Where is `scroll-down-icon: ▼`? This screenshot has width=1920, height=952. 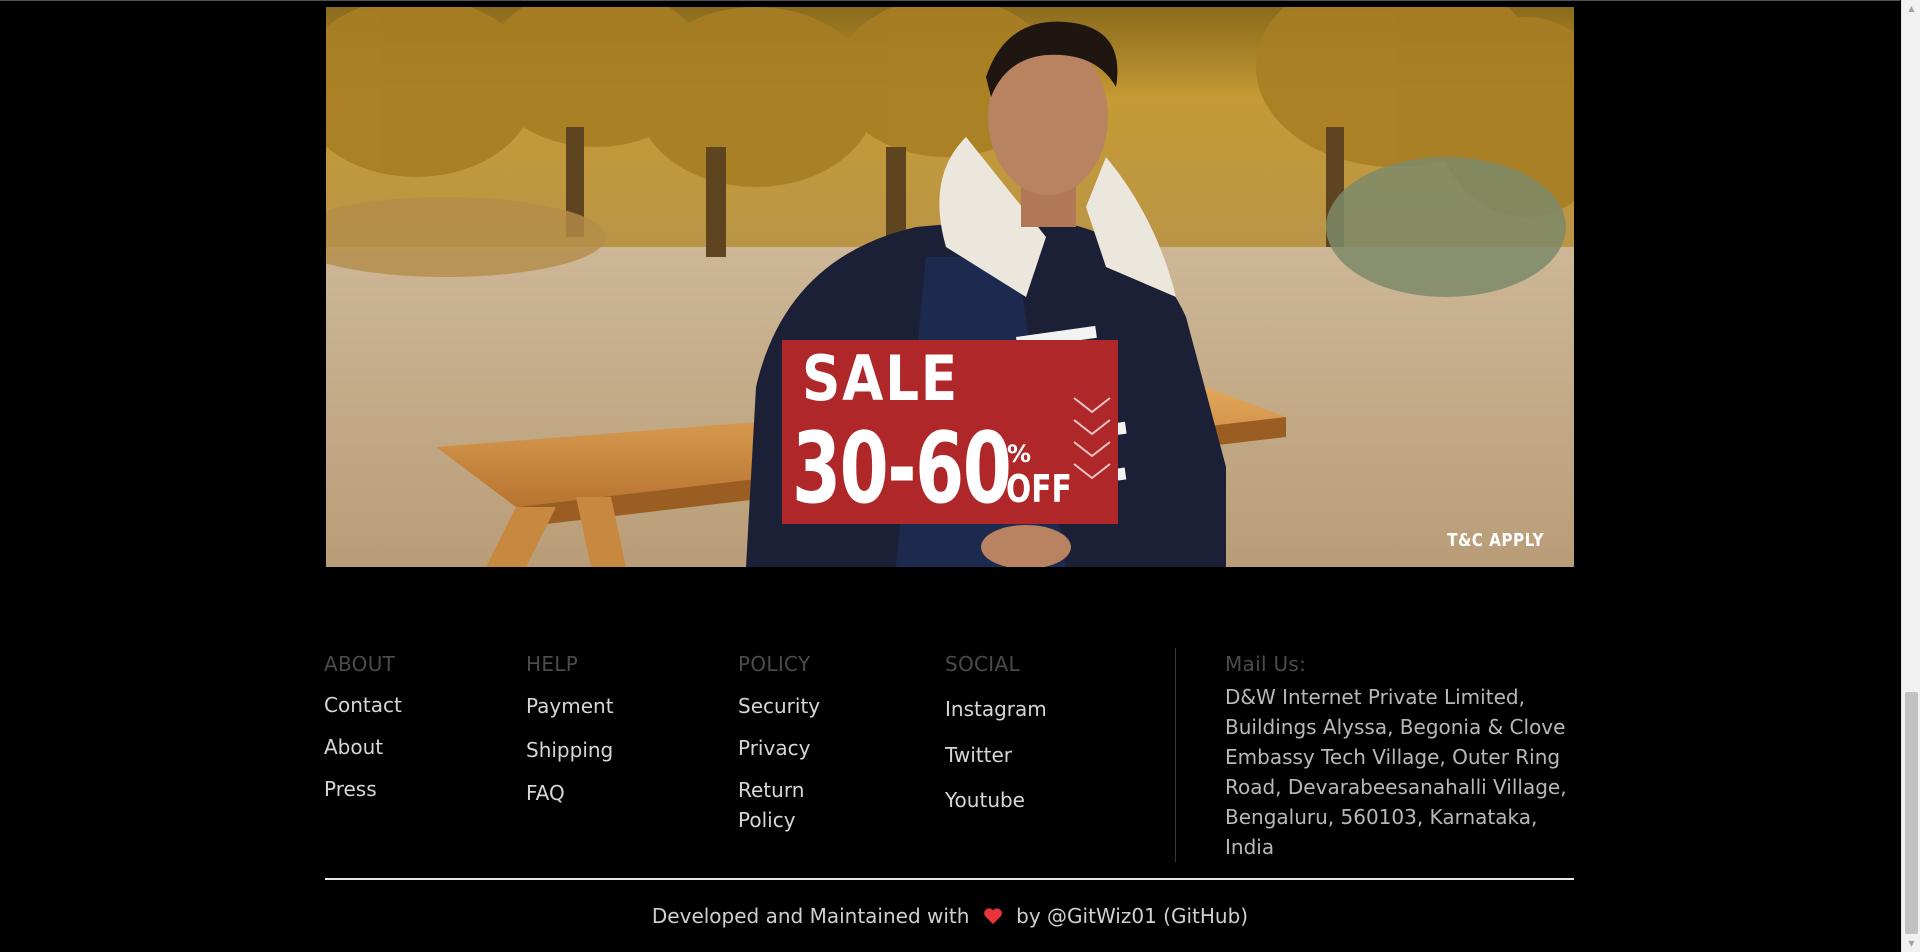
scroll-down-icon: ▼ is located at coordinates (1911, 943).